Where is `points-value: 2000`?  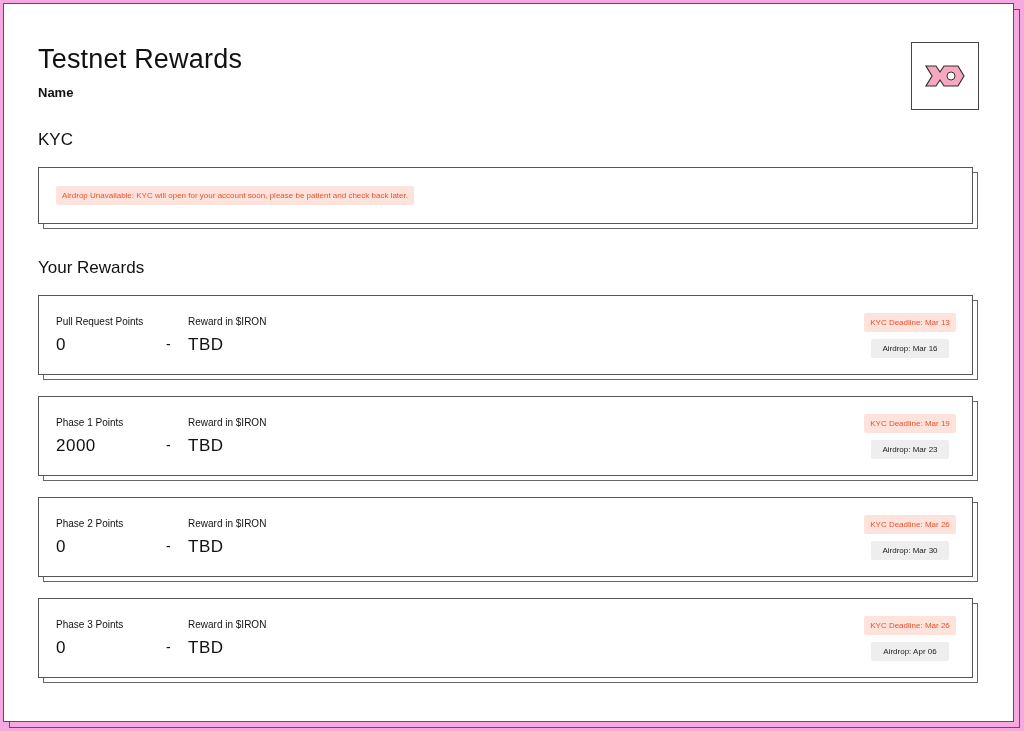 points-value: 2000 is located at coordinates (76, 445).